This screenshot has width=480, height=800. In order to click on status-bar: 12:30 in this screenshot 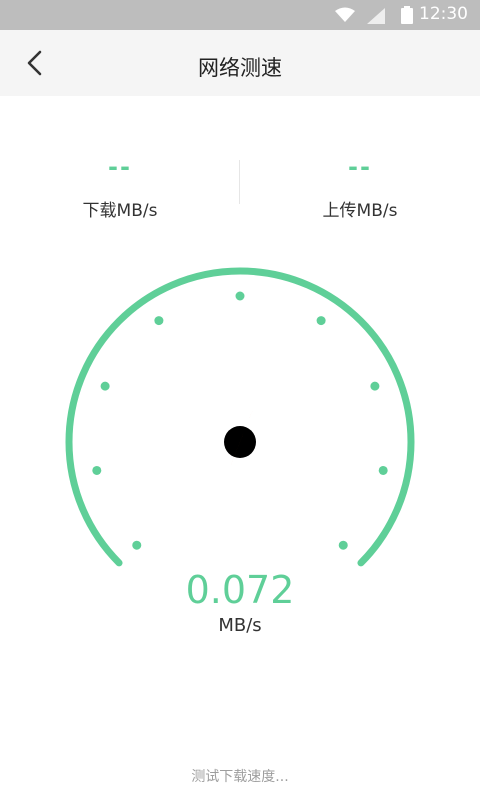, I will do `click(240, 15)`.